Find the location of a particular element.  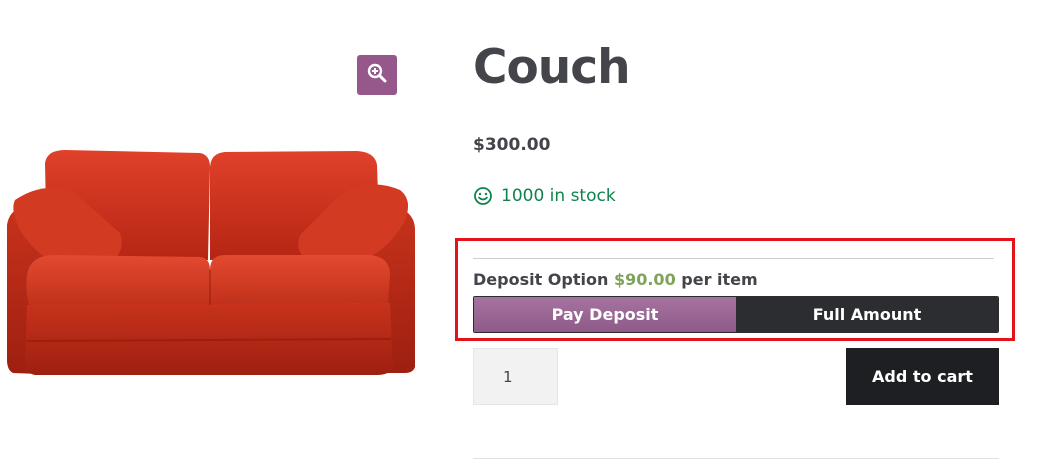

product-price: $300.00 is located at coordinates (512, 145).